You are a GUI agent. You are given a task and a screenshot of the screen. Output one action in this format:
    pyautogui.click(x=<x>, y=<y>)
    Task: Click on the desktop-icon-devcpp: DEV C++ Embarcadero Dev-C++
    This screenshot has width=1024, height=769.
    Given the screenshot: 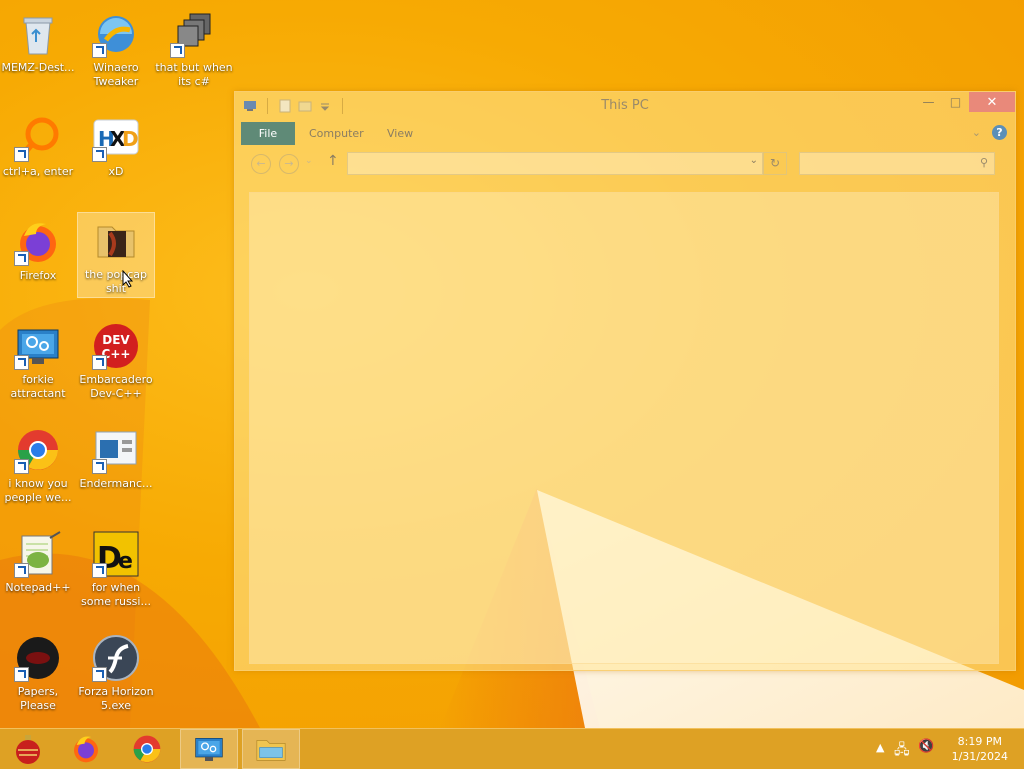 What is the action you would take?
    pyautogui.click(x=116, y=360)
    